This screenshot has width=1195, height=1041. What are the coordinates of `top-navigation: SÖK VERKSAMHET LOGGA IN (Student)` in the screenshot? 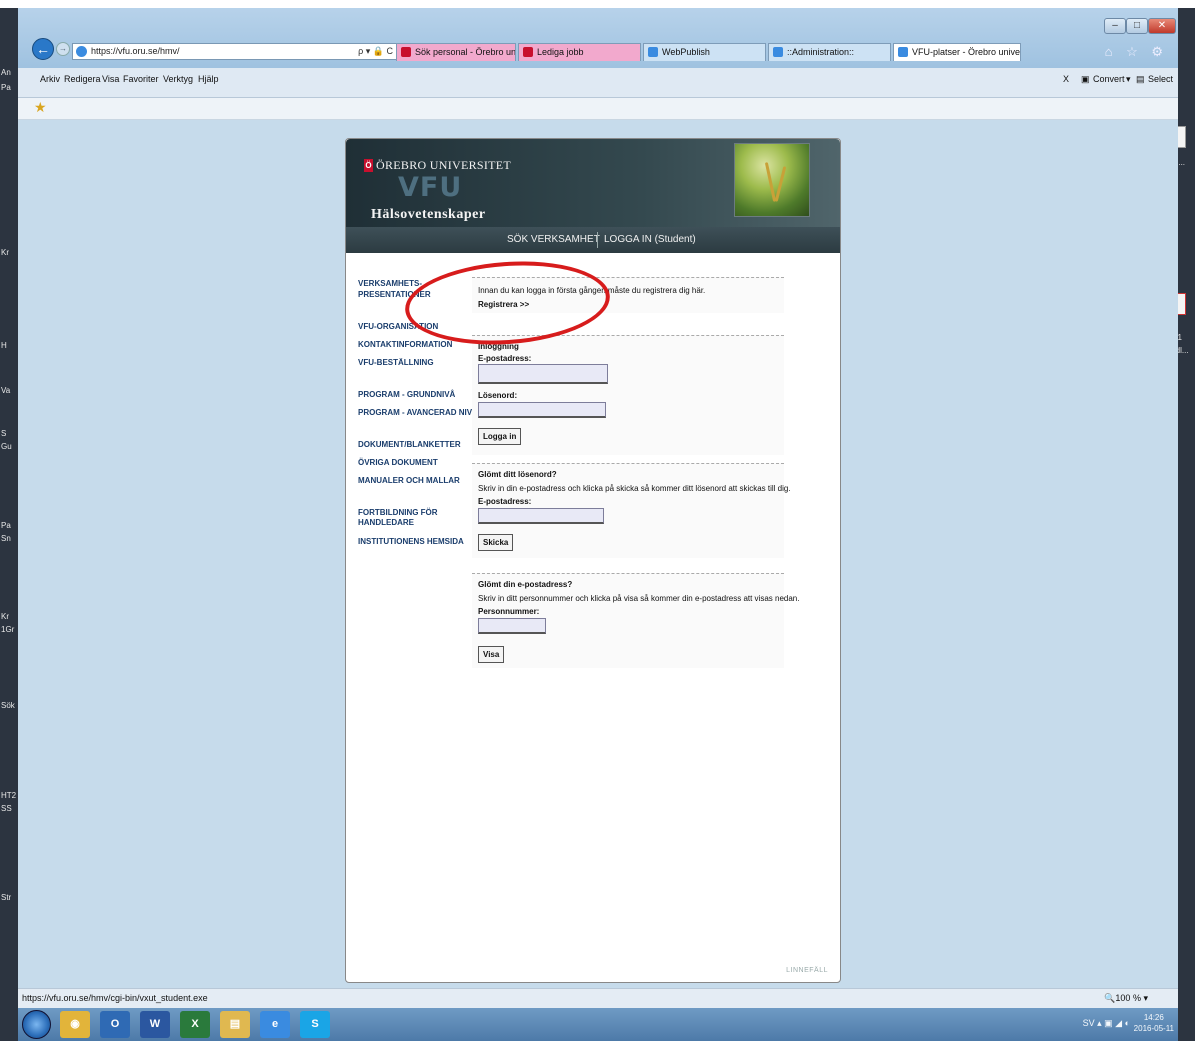 It's located at (593, 240).